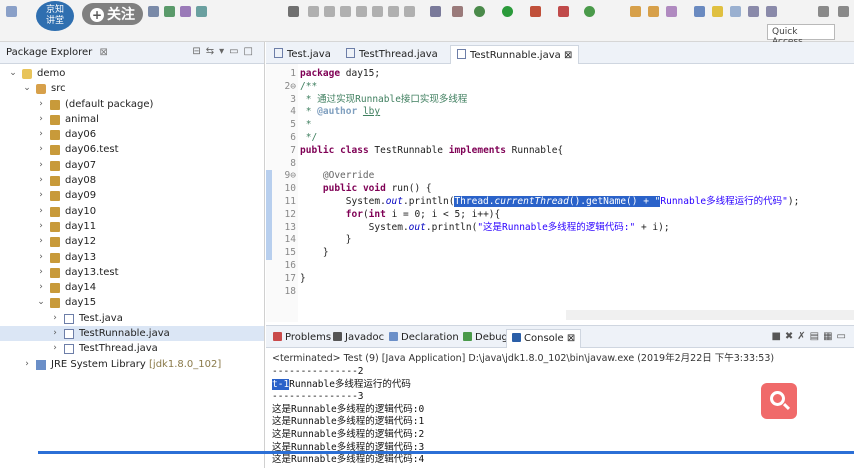  What do you see at coordinates (132, 165) in the screenshot?
I see `tree-node: › day07` at bounding box center [132, 165].